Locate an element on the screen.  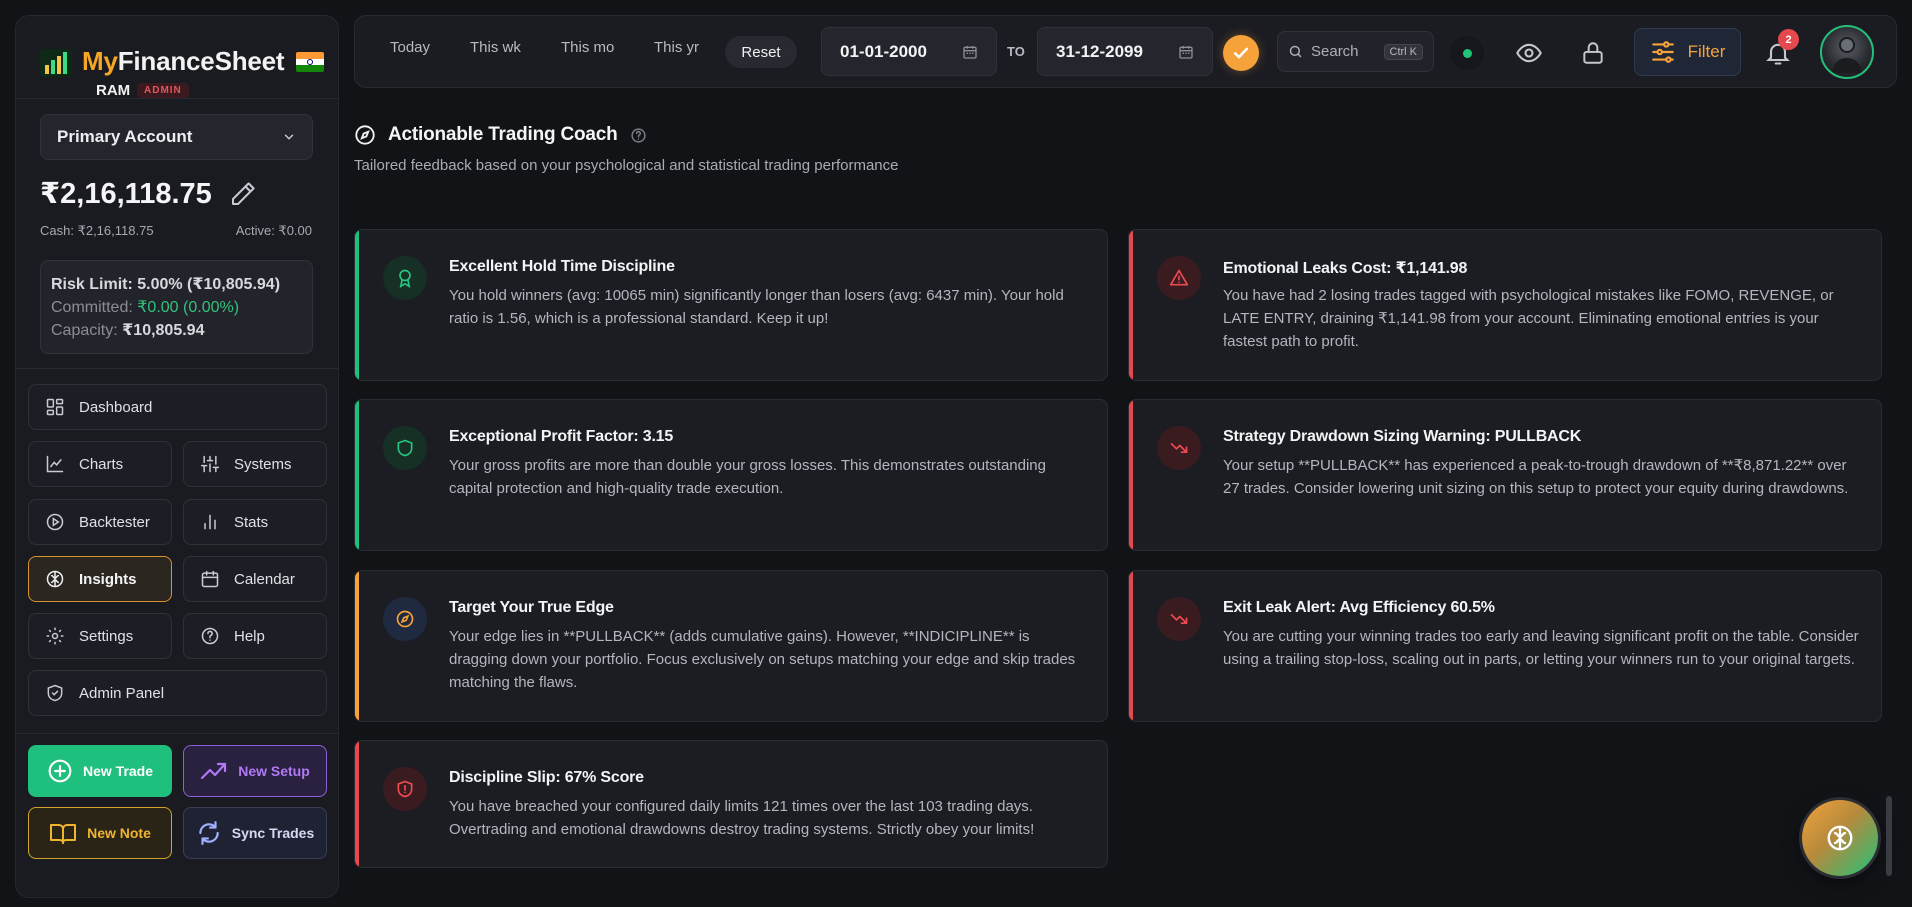
new-setup-button: New Setup is located at coordinates (255, 771).